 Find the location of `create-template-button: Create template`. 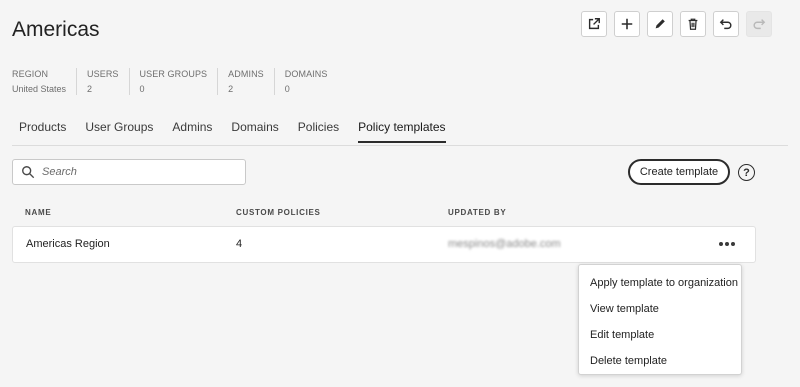

create-template-button: Create template is located at coordinates (679, 172).